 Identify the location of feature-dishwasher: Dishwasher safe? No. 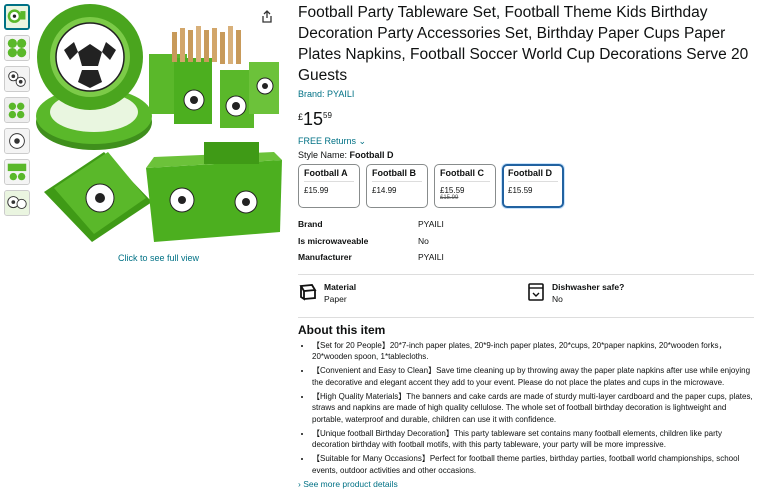
(640, 297).